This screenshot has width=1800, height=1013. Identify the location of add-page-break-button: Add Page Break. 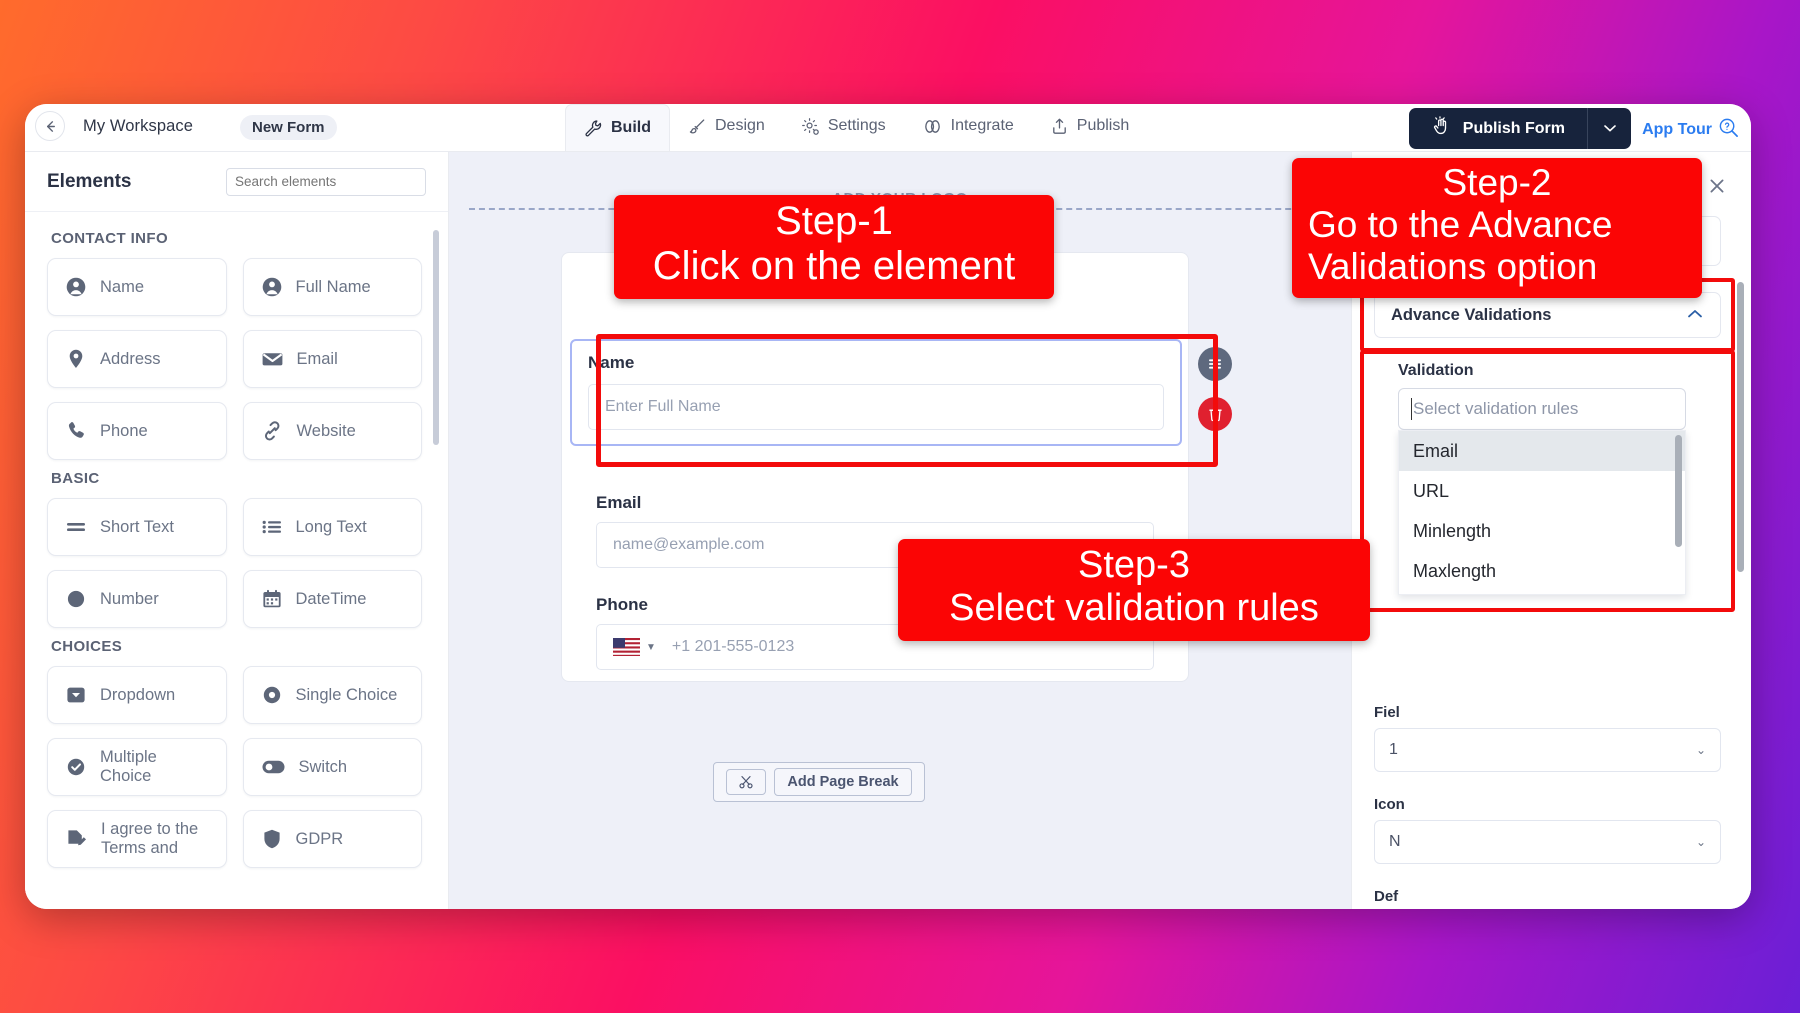
(819, 782).